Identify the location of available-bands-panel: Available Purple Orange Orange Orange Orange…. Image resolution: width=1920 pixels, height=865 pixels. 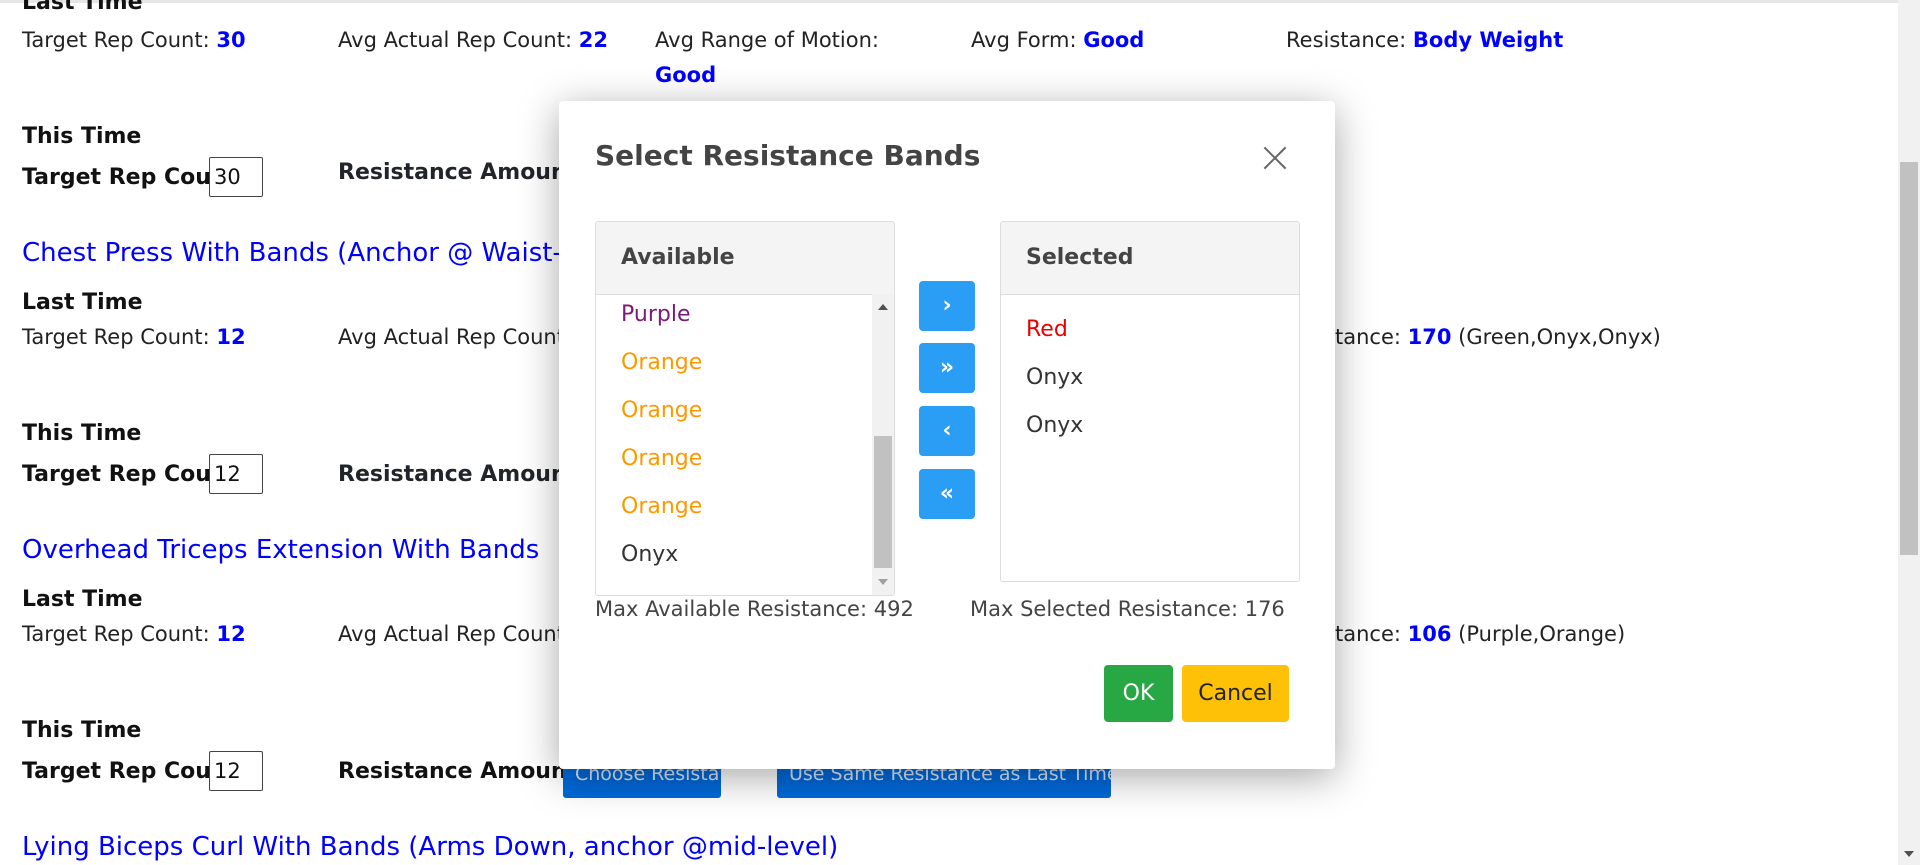
(745, 408).